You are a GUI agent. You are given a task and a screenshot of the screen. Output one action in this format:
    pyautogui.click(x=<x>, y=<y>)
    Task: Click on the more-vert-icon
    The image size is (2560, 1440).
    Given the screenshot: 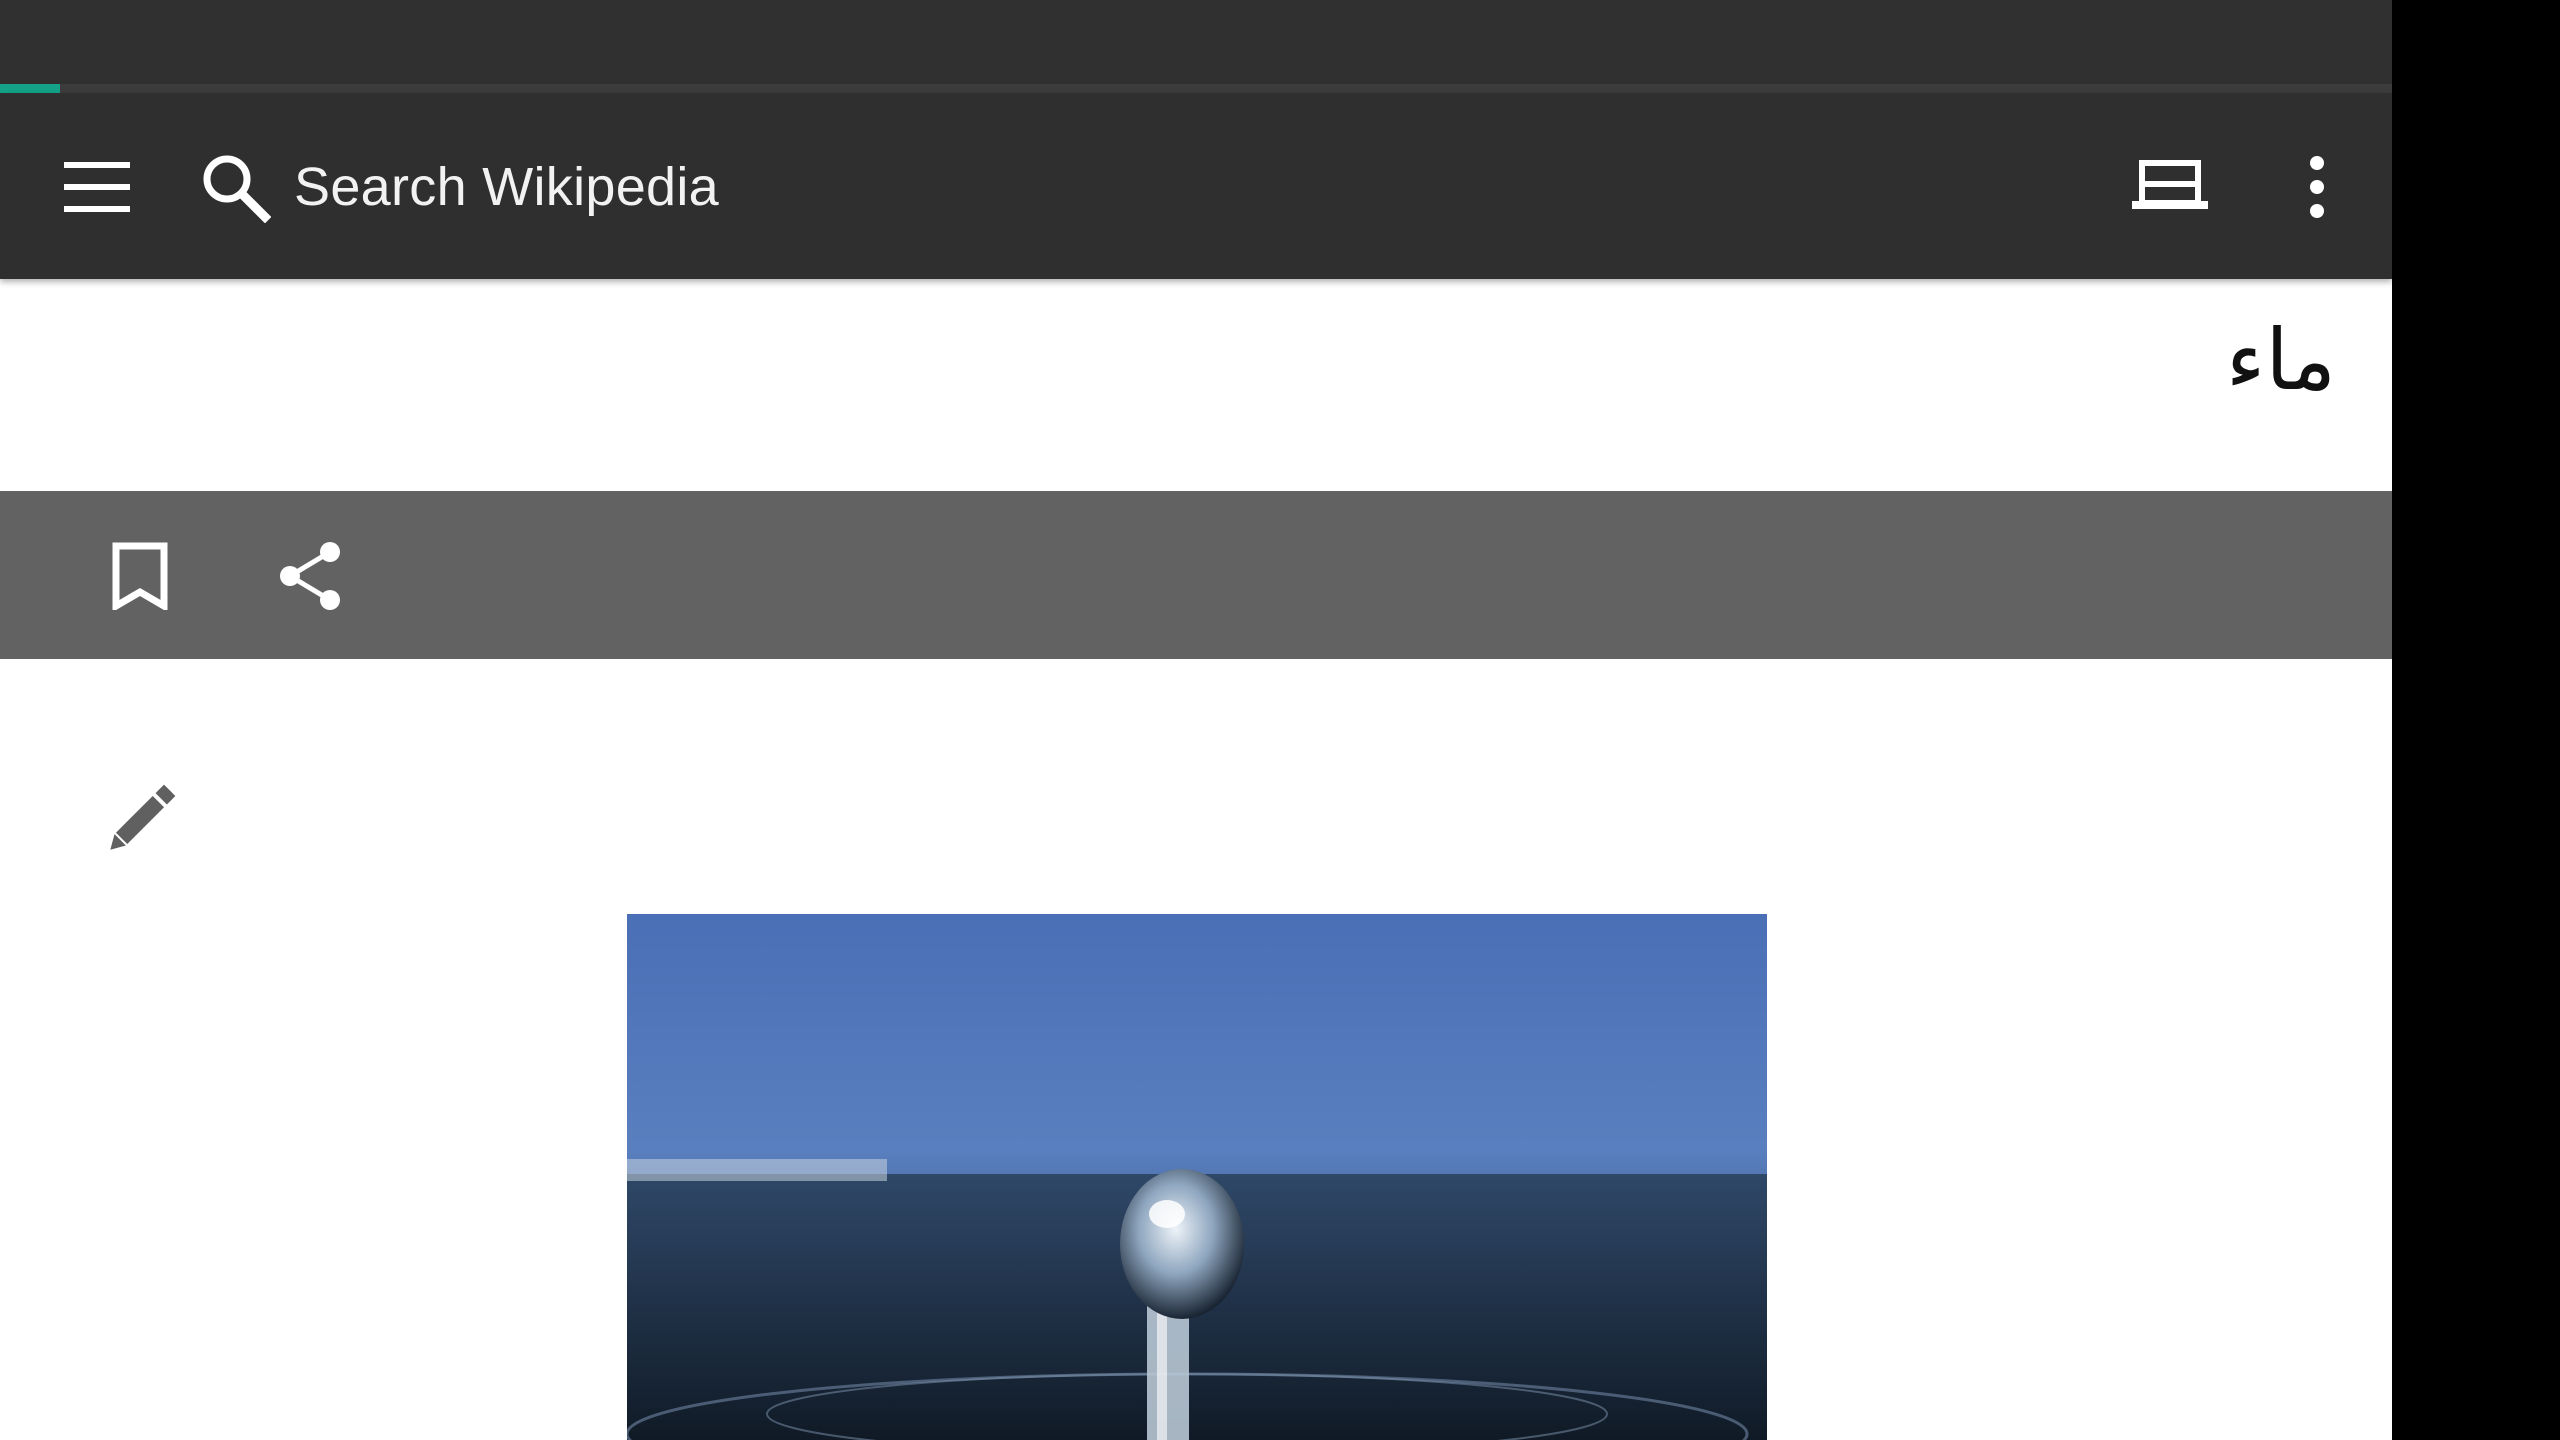 What is the action you would take?
    pyautogui.click(x=2317, y=187)
    